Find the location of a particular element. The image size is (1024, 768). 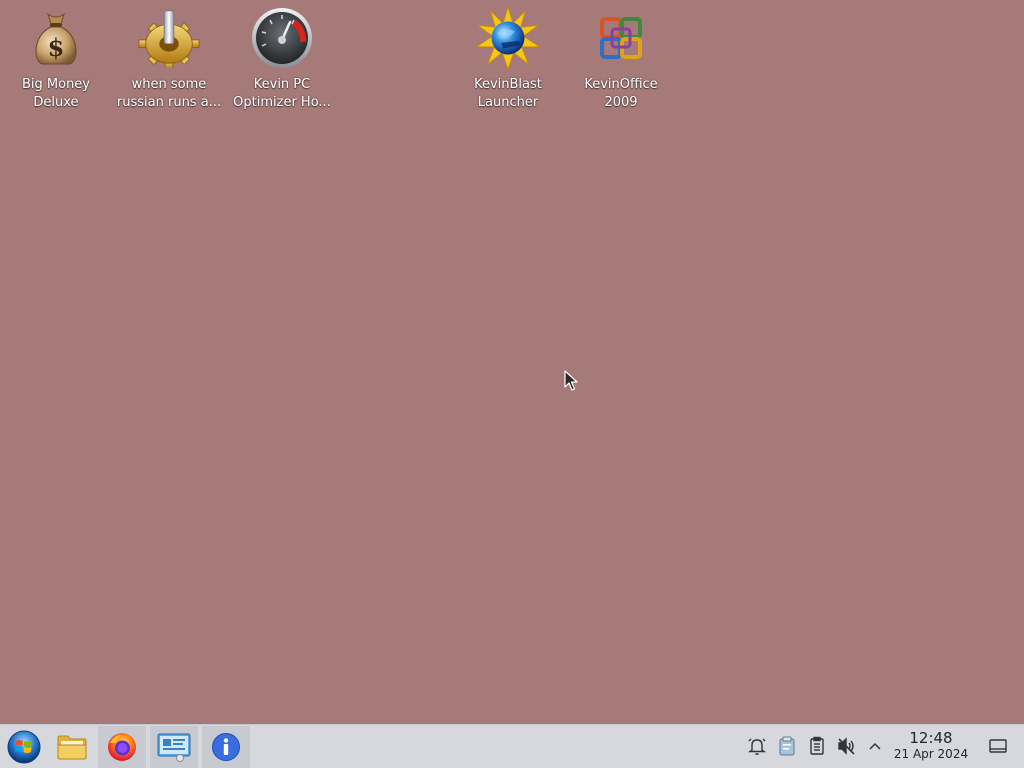

mouse-cursor-icon is located at coordinates (571, 383).